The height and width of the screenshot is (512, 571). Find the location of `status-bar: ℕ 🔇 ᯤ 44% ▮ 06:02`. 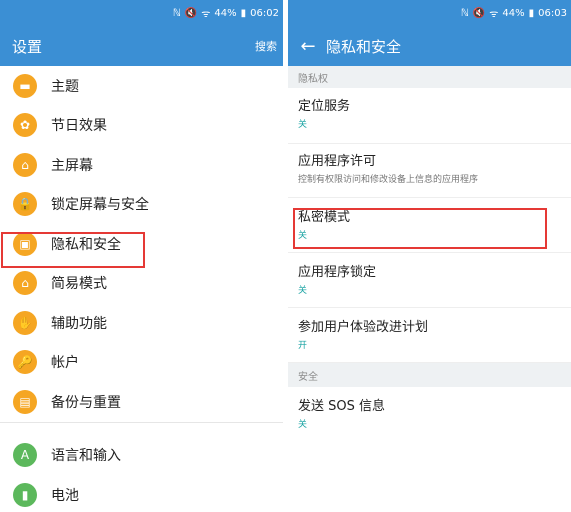

status-bar: ℕ 🔇 ᯤ 44% ▮ 06:02 is located at coordinates (141, 13).